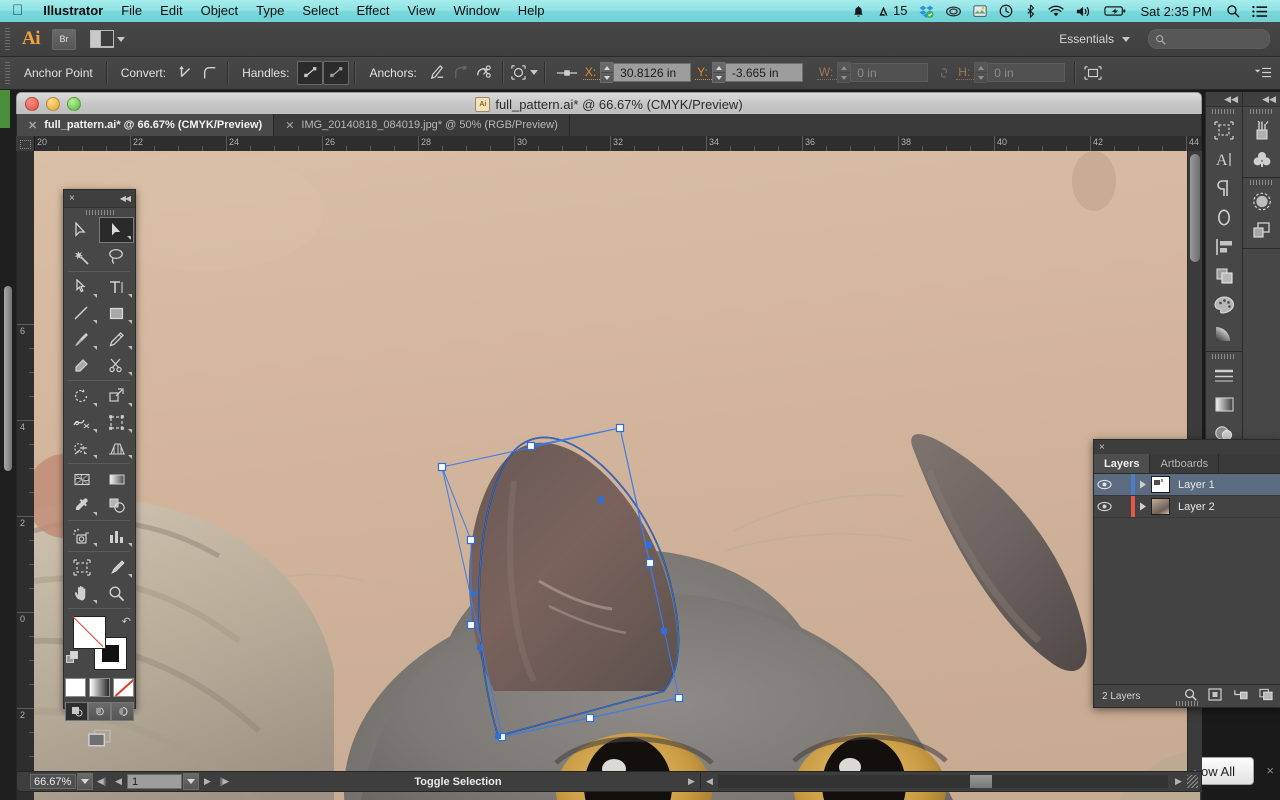 The height and width of the screenshot is (800, 1280). Describe the element at coordinates (1006, 11) in the screenshot. I see `time-machine-icon` at that location.